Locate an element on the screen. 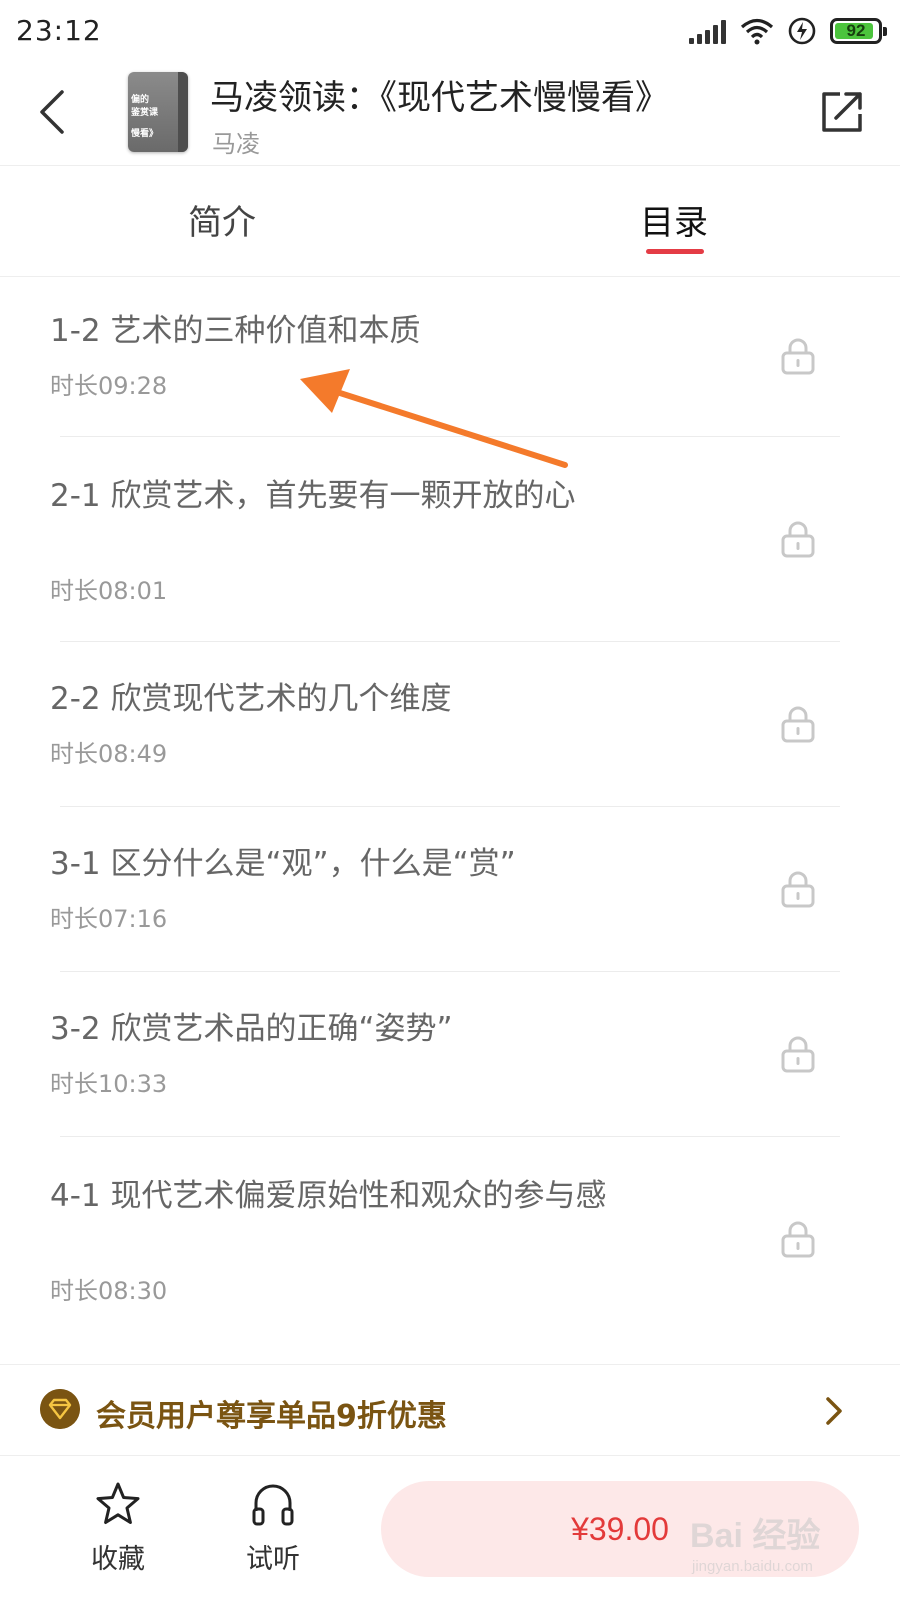 This screenshot has height=1600, width=900. star-icon is located at coordinates (118, 1503).